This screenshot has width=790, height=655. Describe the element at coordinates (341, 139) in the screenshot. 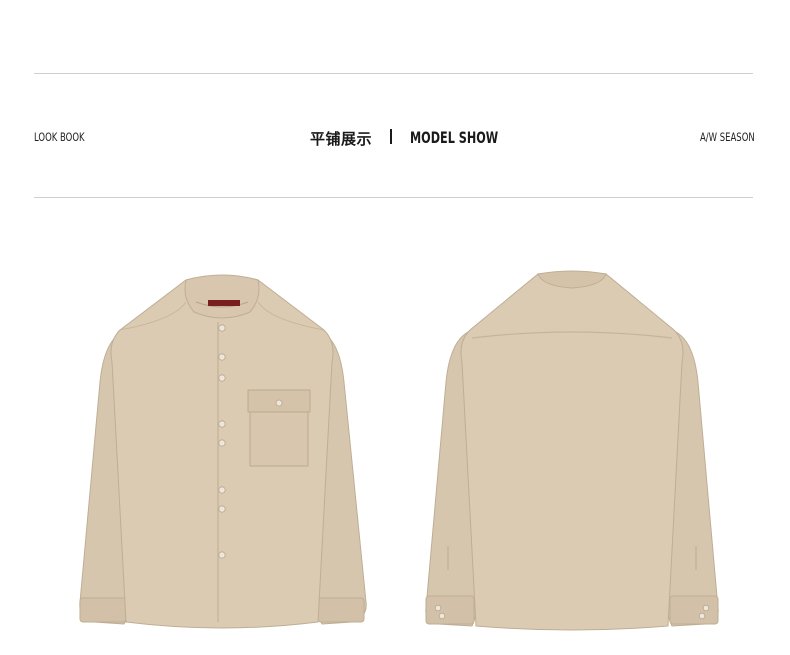

I see `section-title-cn: 平铺展示` at that location.